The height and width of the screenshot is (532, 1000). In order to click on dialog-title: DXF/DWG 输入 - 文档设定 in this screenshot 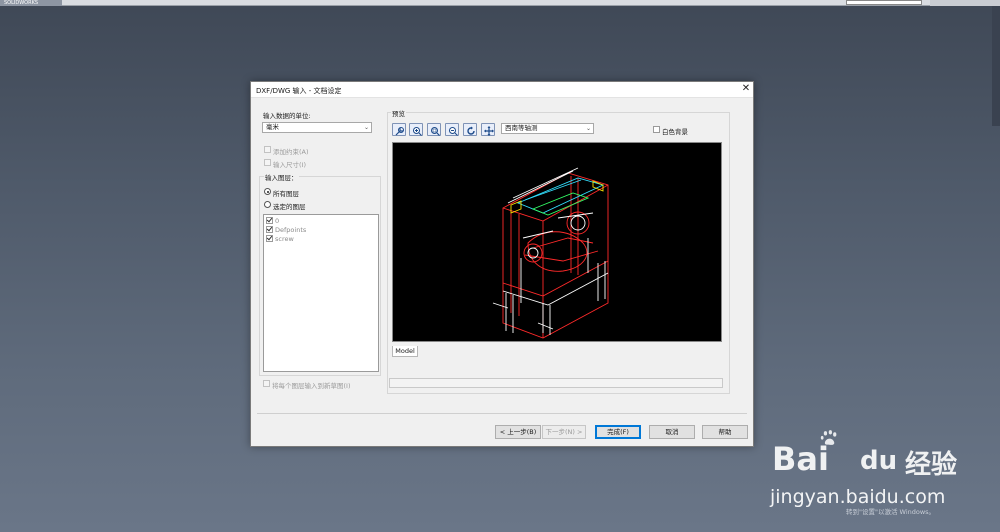, I will do `click(299, 91)`.